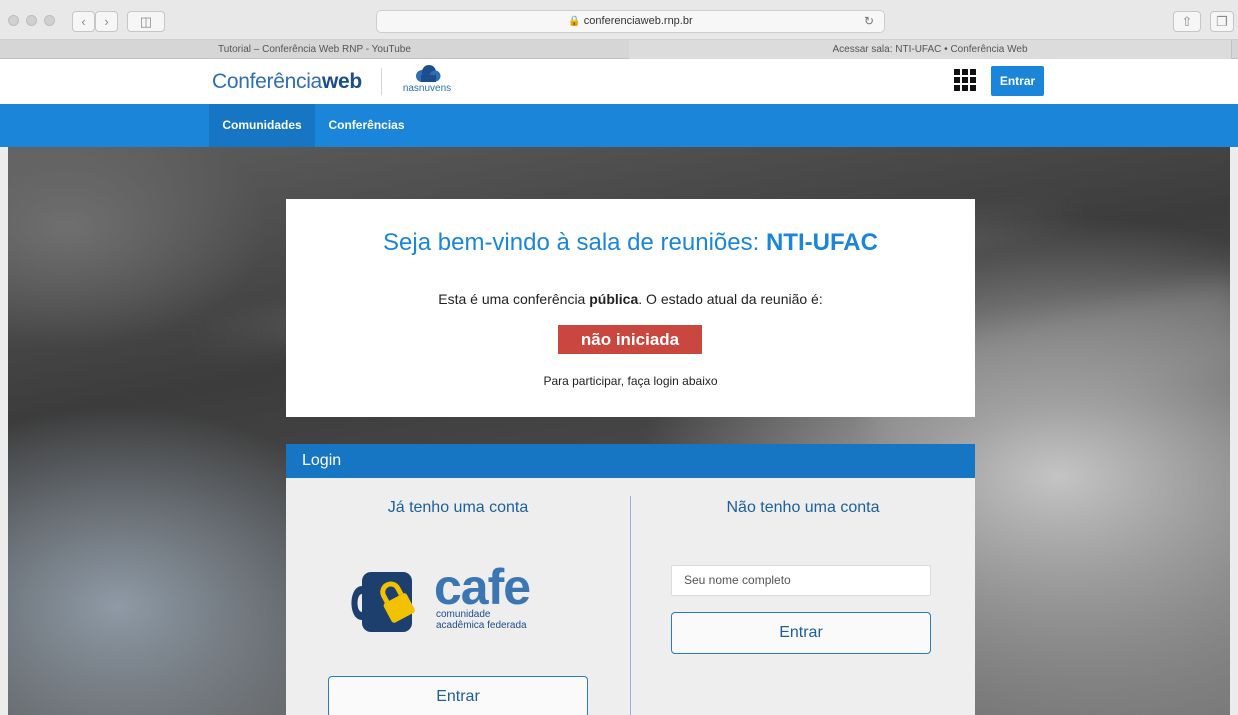 This screenshot has width=1238, height=715. I want to click on logo-bold-text: web, so click(341, 81).